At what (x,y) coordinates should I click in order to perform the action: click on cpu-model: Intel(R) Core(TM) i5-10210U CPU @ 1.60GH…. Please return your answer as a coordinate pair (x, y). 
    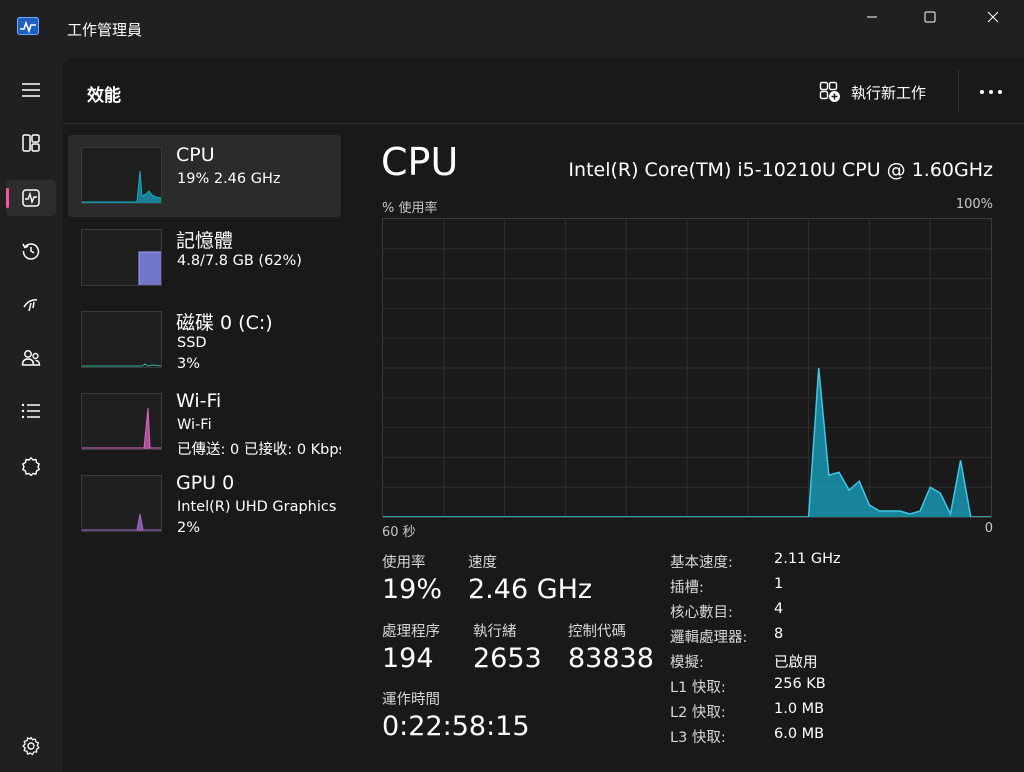
    Looking at the image, I should click on (780, 170).